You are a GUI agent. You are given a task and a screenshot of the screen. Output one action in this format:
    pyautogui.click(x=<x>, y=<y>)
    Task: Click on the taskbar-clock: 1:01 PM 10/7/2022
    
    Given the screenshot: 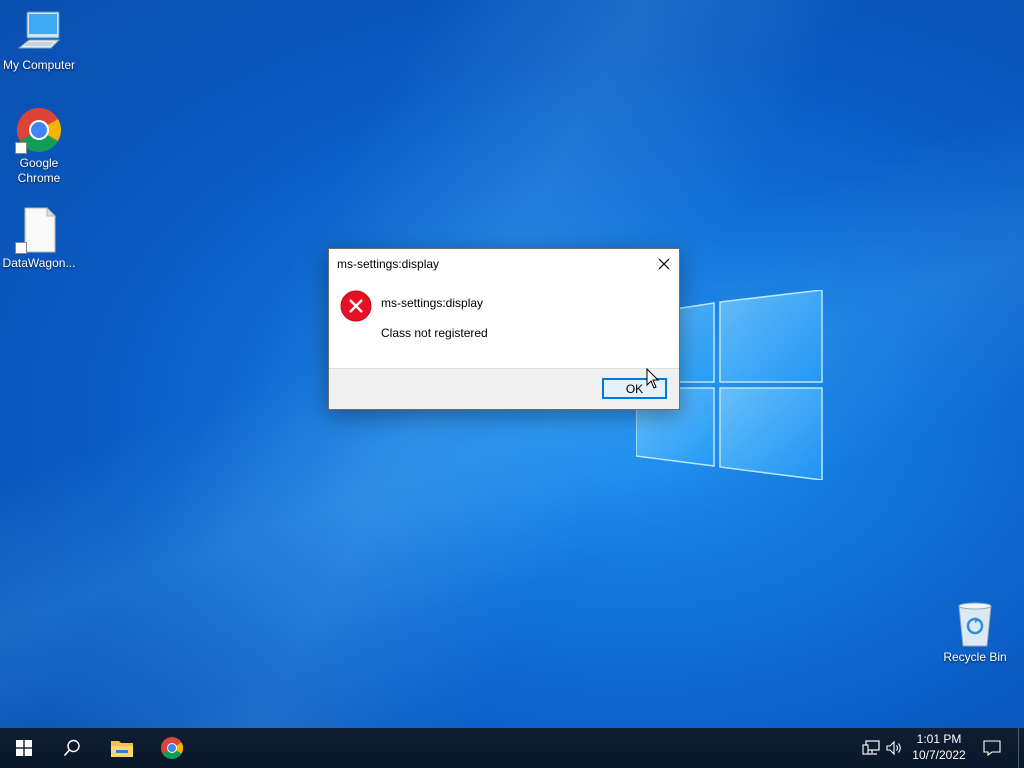 What is the action you would take?
    pyautogui.click(x=939, y=748)
    